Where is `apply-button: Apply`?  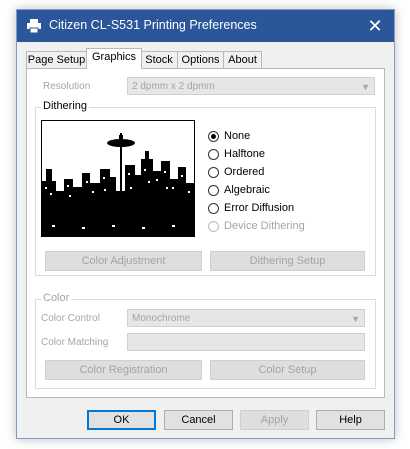
apply-button: Apply is located at coordinates (274, 420).